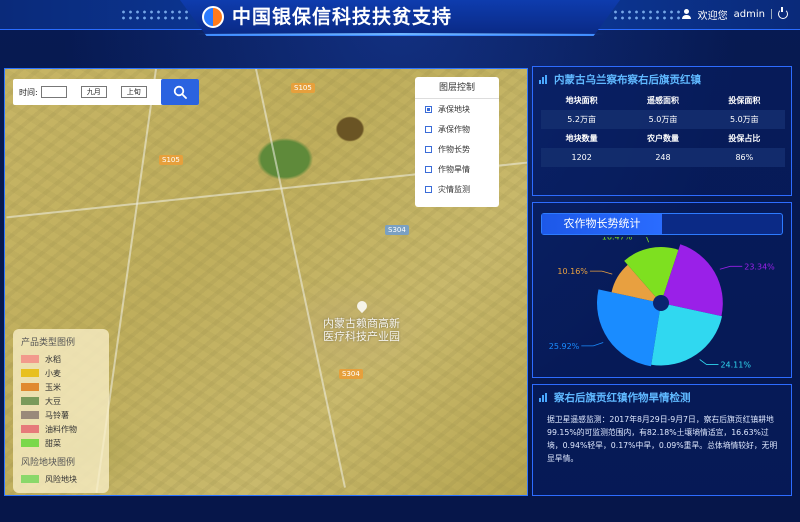  Describe the element at coordinates (53, 92) in the screenshot. I see `year-input` at that location.